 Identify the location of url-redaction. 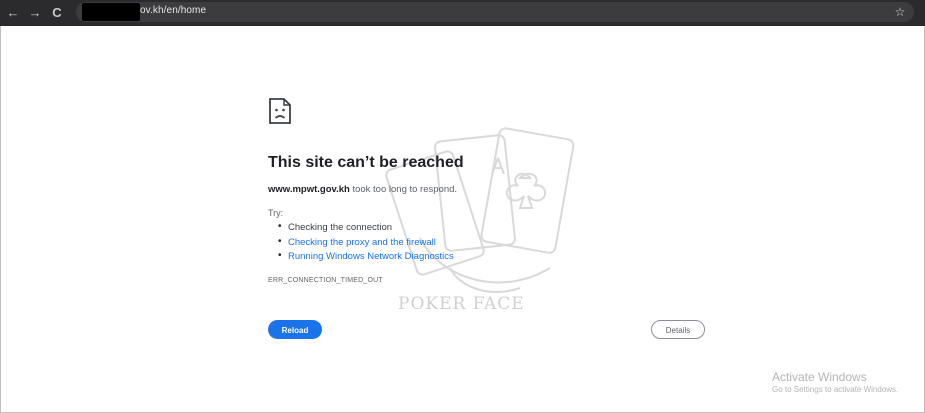
(111, 12).